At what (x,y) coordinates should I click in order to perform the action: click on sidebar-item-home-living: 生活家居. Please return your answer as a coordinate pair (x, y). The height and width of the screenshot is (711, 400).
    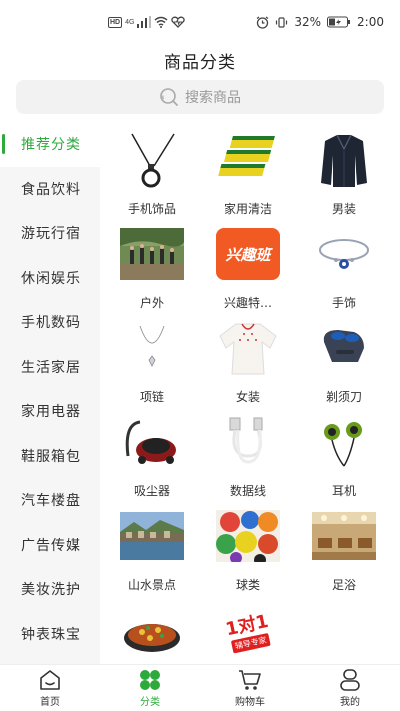
    Looking at the image, I should click on (50, 367).